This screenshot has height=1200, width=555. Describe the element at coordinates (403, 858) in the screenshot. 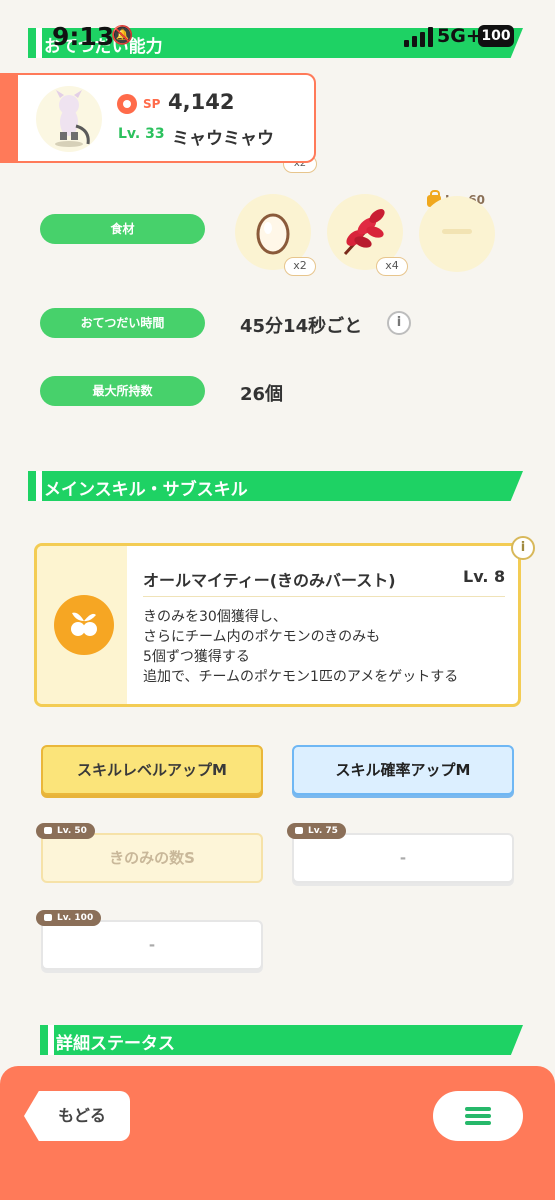

I see `sub-skill-4: -` at that location.